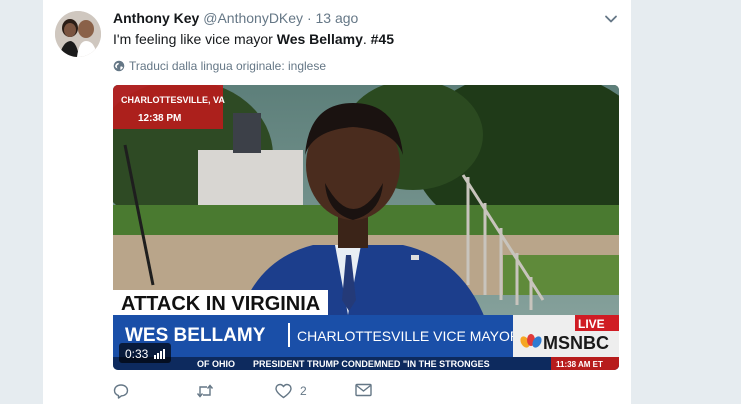 The width and height of the screenshot is (741, 404). Describe the element at coordinates (195, 335) in the screenshot. I see `lower-third-name: WES BELLAMY` at that location.